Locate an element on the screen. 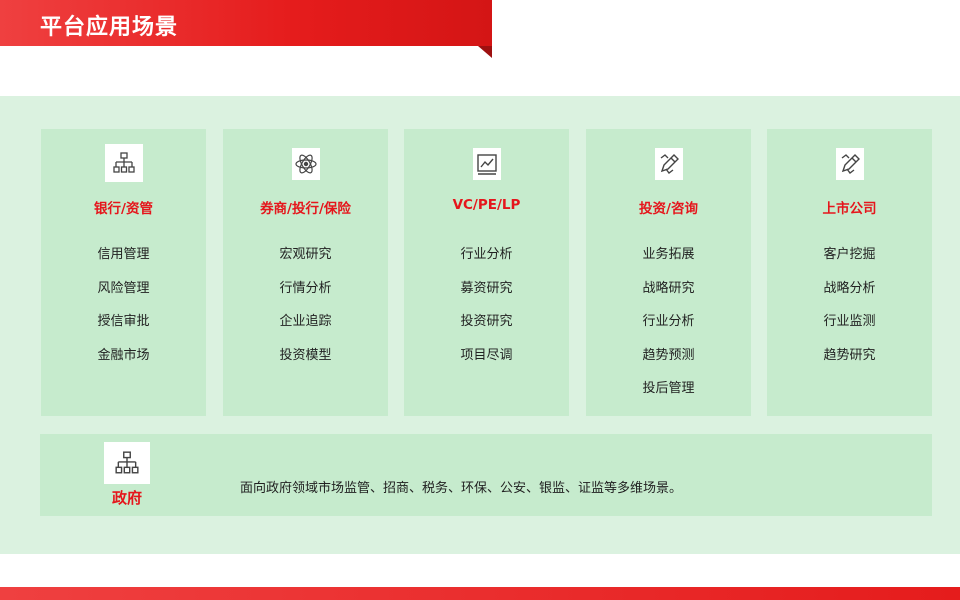 This screenshot has height=600, width=960. page-title: 平台应用场景 is located at coordinates (109, 27).